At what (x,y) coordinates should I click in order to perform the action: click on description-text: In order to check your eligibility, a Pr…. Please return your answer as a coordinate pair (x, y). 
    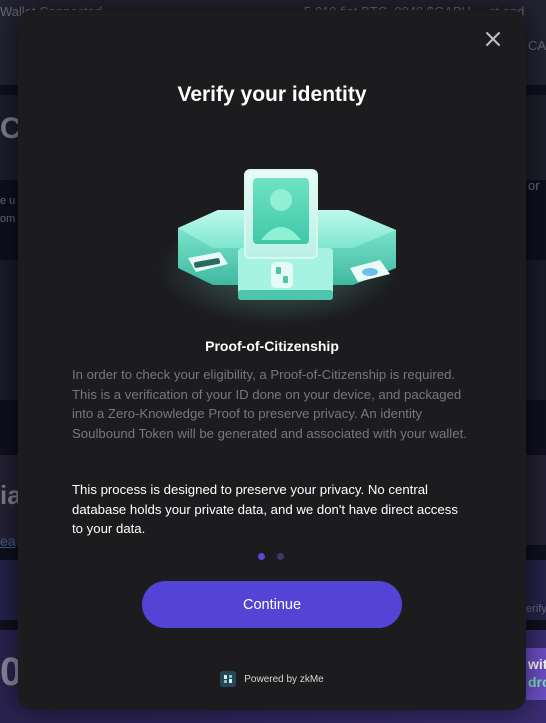
    Looking at the image, I should click on (269, 404).